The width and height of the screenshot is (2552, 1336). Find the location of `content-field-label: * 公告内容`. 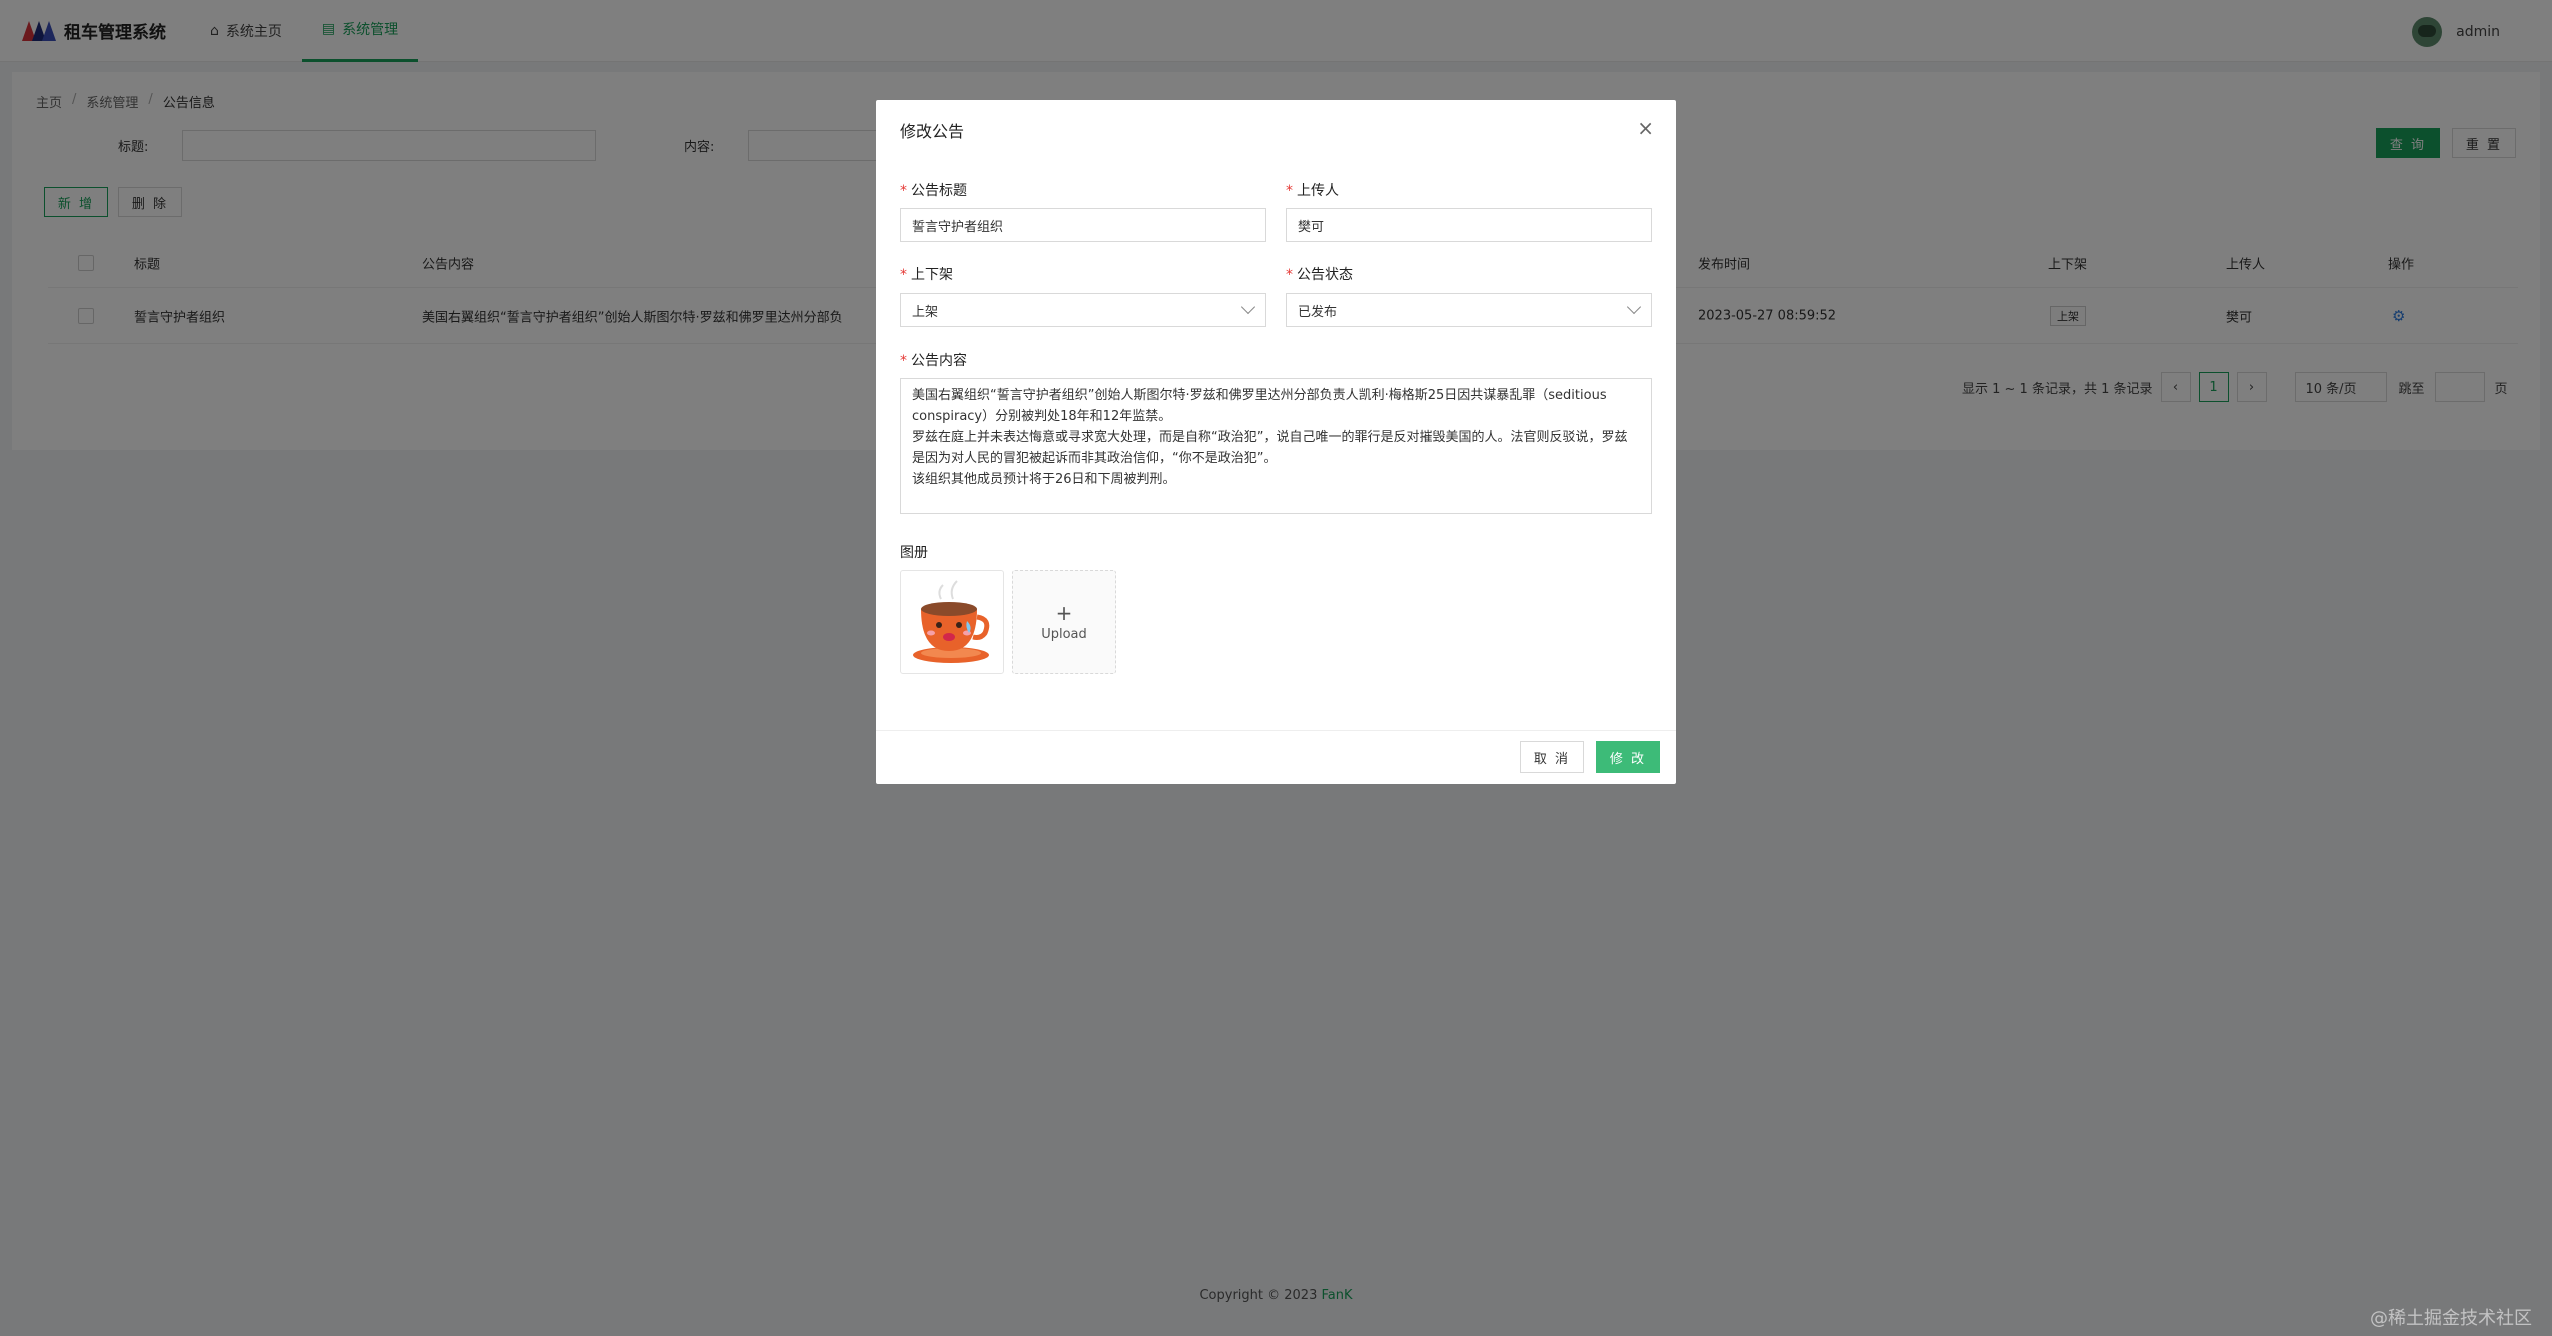

content-field-label: * 公告内容 is located at coordinates (933, 361).